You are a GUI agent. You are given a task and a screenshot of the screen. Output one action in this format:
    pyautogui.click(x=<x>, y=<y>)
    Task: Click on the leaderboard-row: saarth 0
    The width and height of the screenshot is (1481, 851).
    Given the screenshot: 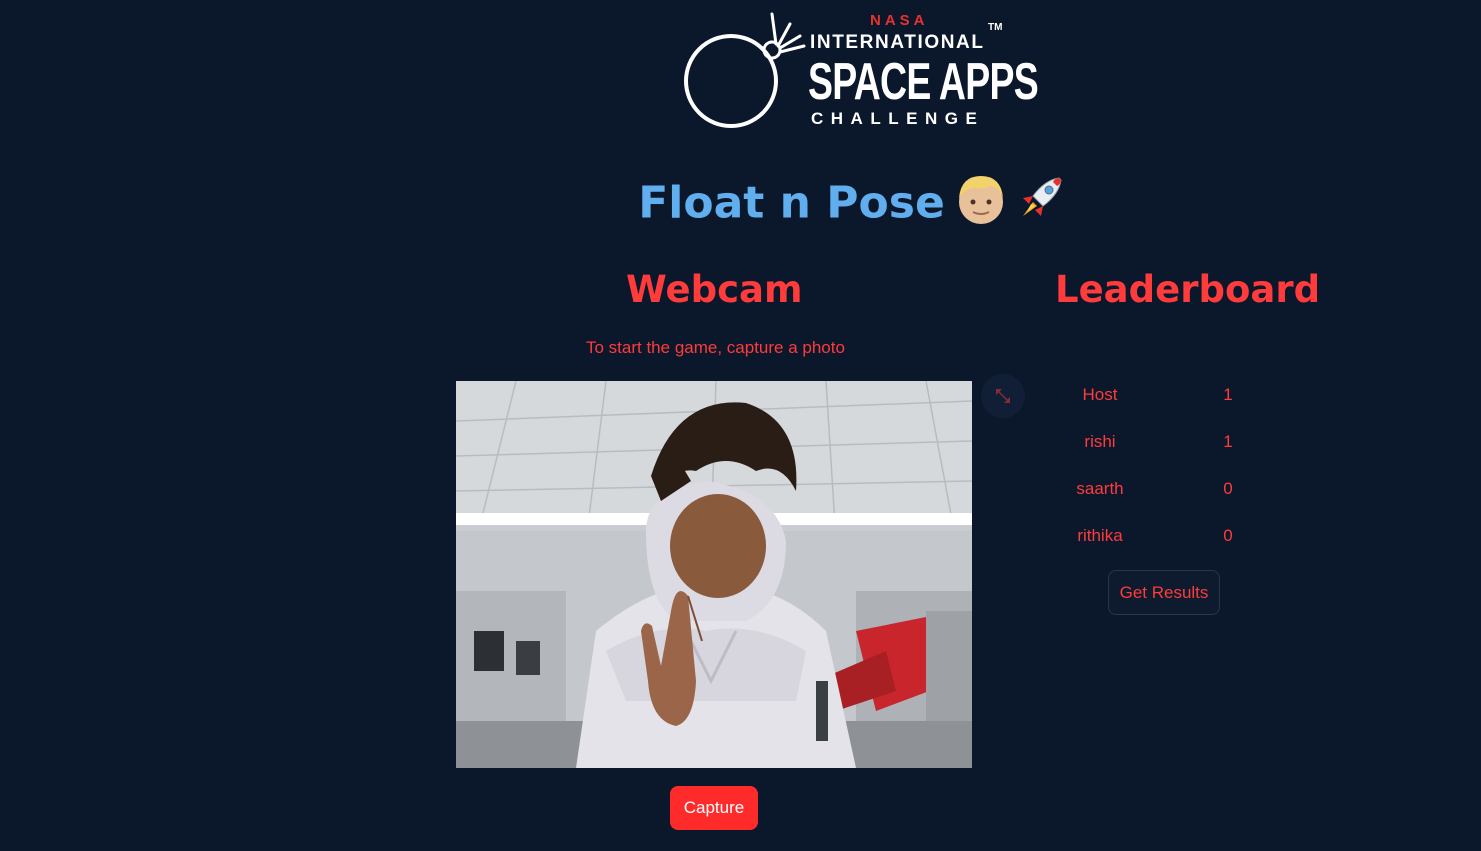 What is the action you would take?
    pyautogui.click(x=1161, y=491)
    